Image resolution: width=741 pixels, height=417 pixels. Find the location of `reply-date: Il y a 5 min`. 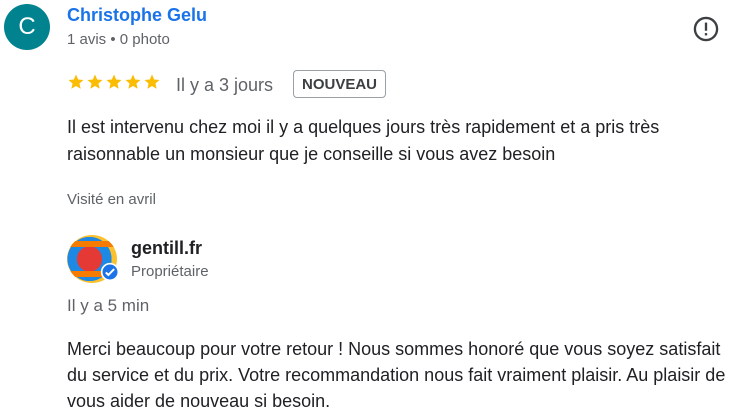

reply-date: Il y a 5 min is located at coordinates (108, 305).